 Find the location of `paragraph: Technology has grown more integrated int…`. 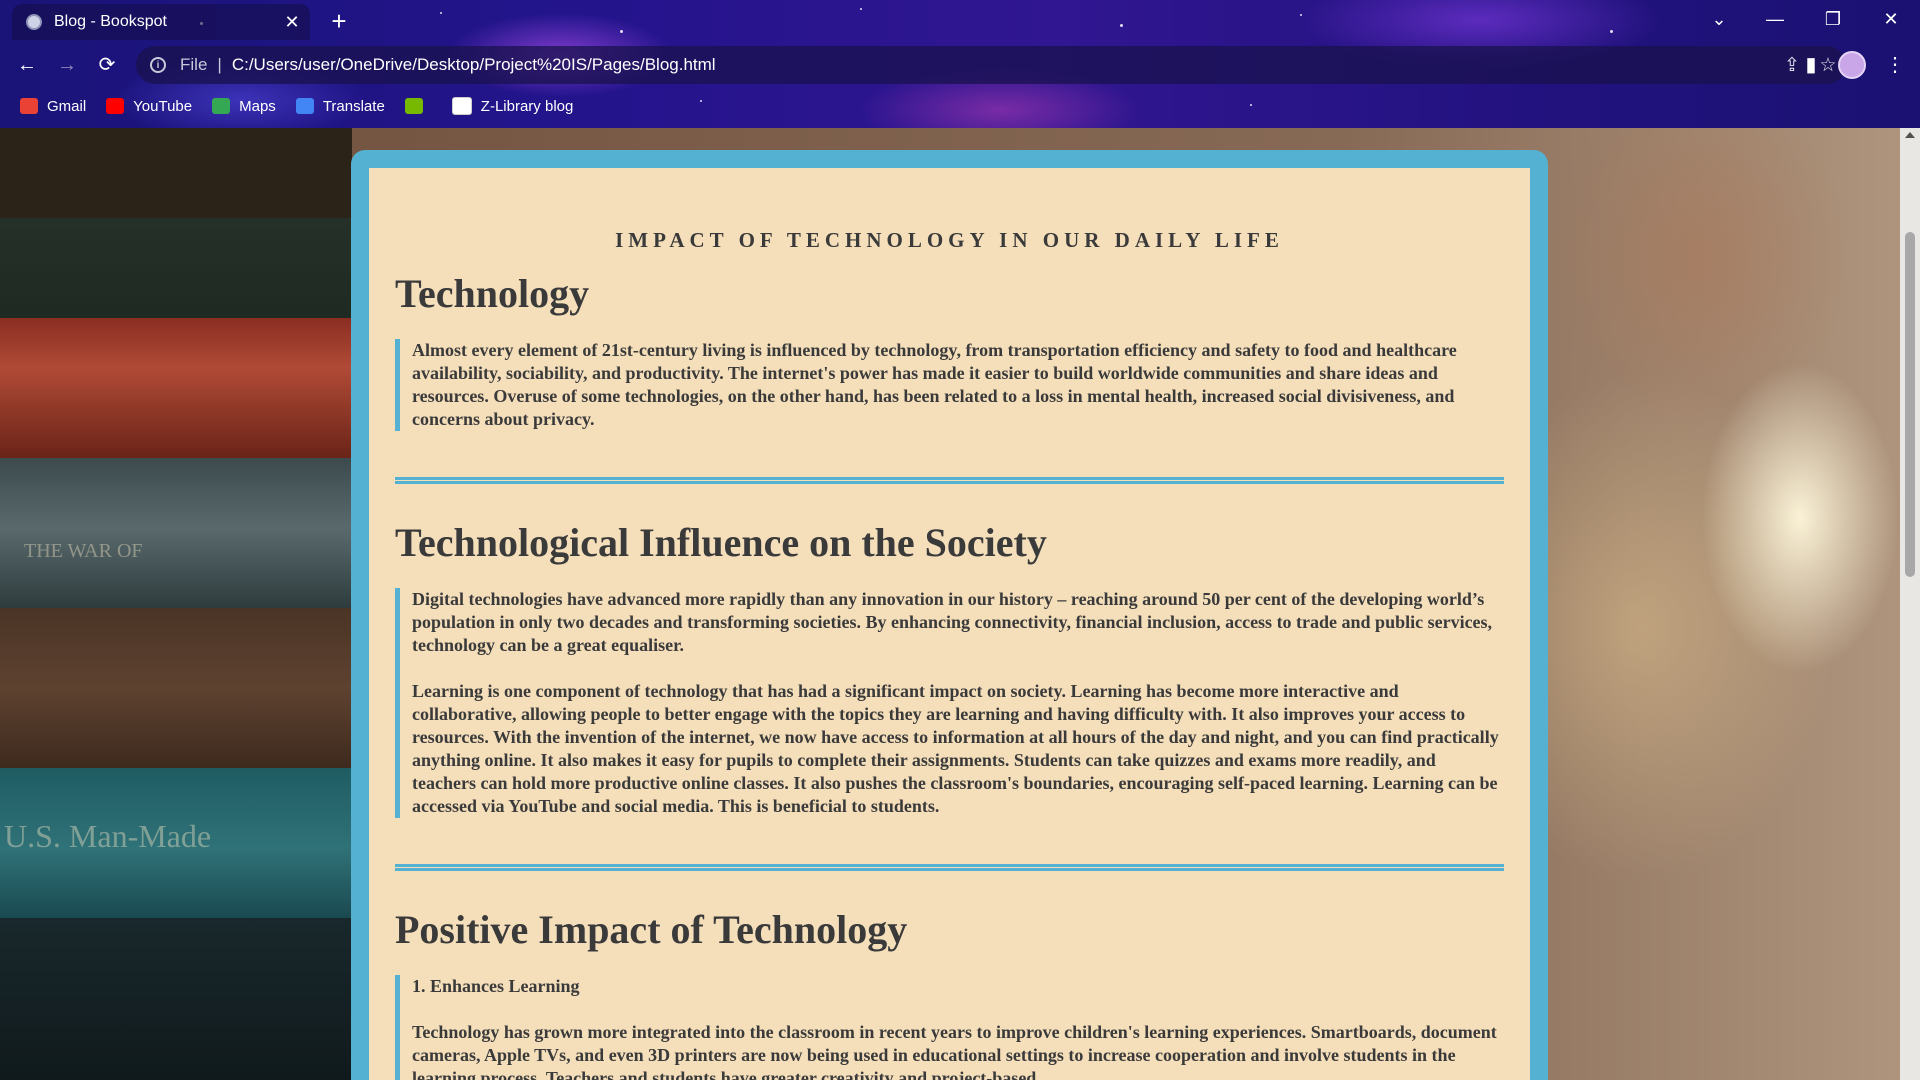

paragraph: Technology has grown more integrated int… is located at coordinates (954, 1051).